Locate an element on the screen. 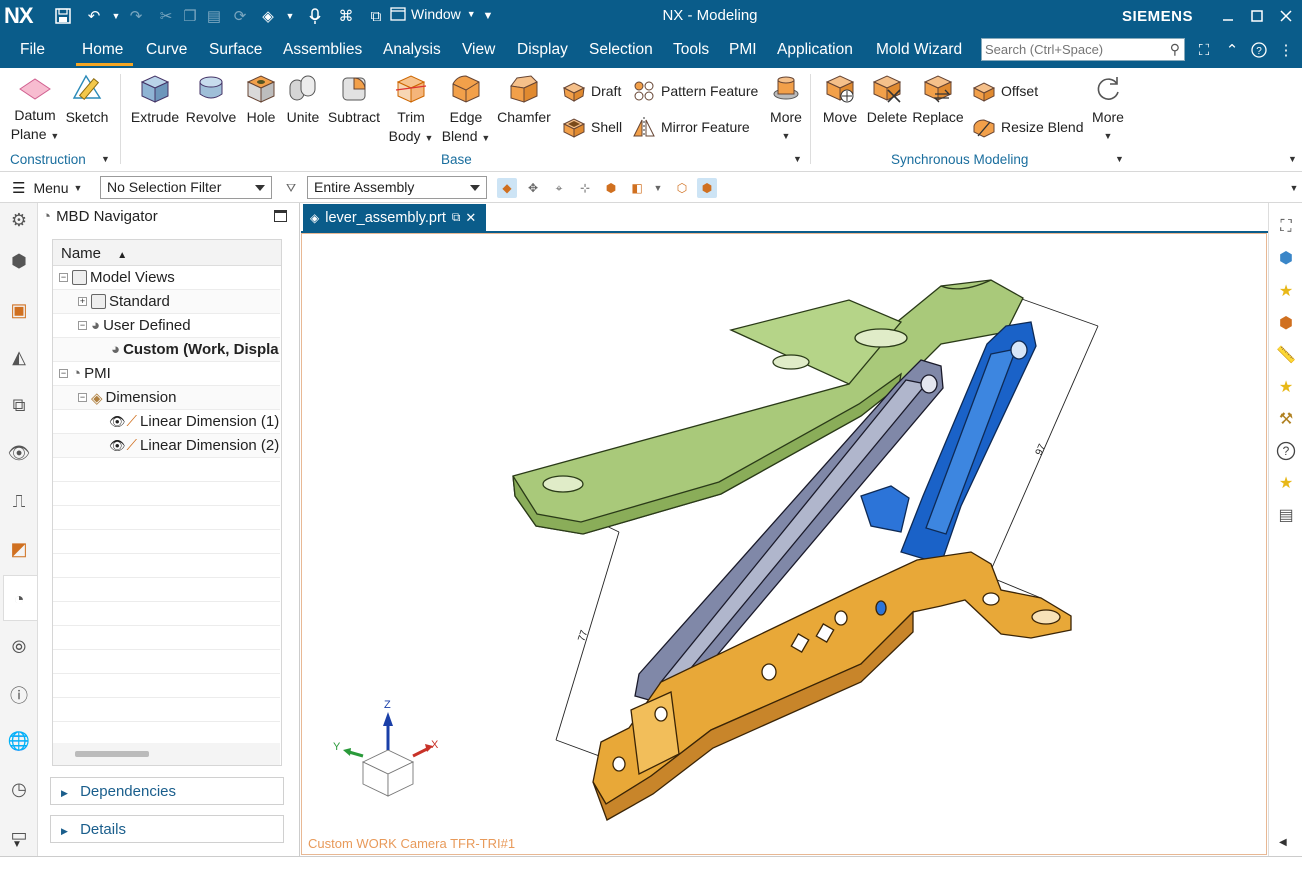 This screenshot has height=878, width=1302. selection-bar-options-icon: ▼ is located at coordinates (1293, 188).